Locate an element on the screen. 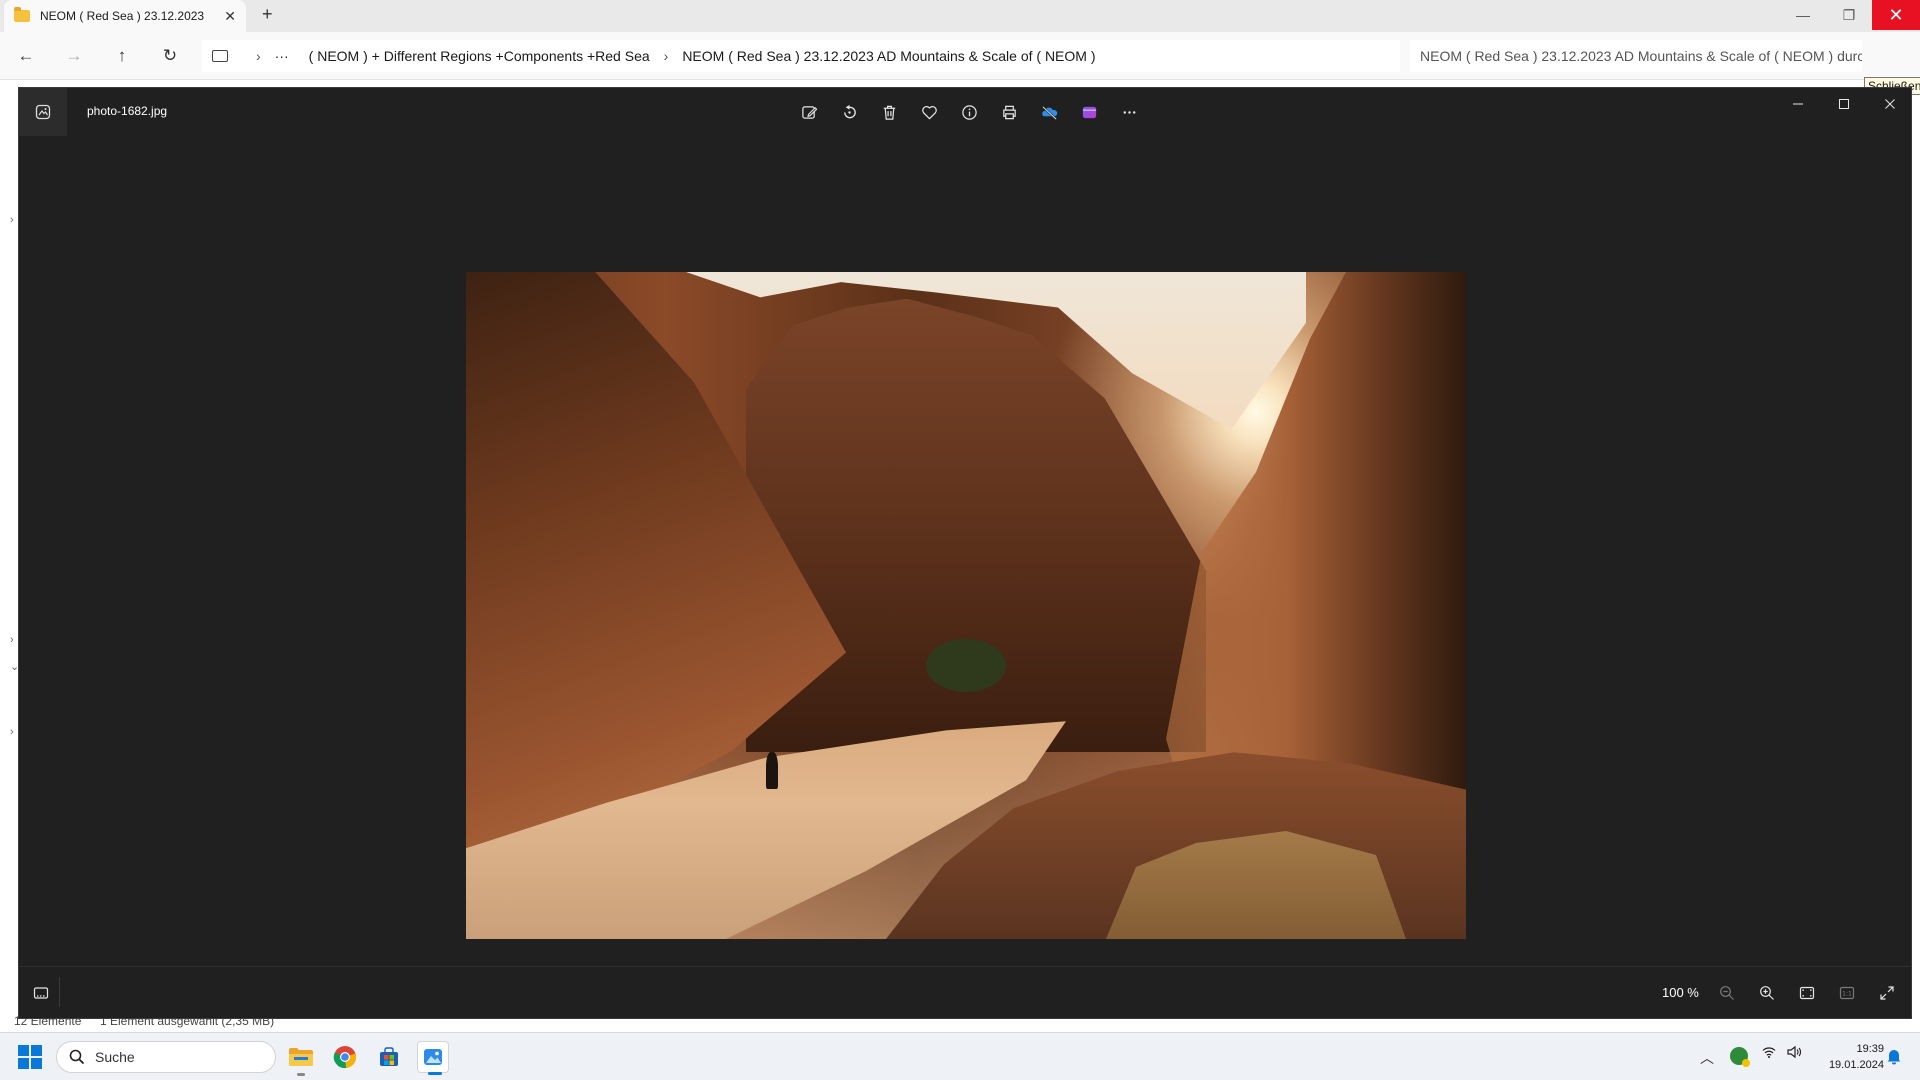  trash-icon is located at coordinates (889, 112).